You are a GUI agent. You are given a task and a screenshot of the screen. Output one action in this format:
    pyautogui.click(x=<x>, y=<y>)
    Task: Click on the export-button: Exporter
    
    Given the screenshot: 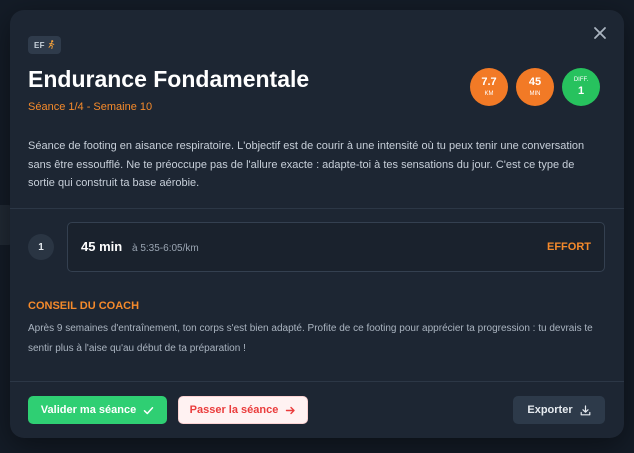 What is the action you would take?
    pyautogui.click(x=559, y=410)
    